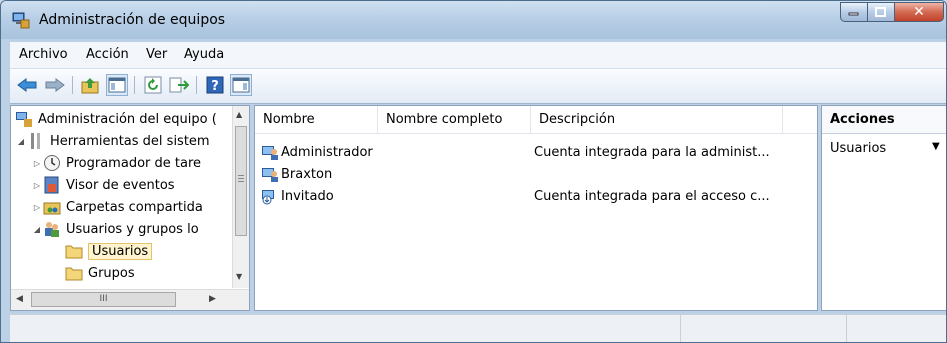 Image resolution: width=947 pixels, height=343 pixels. I want to click on close-button: ✕, so click(919, 12).